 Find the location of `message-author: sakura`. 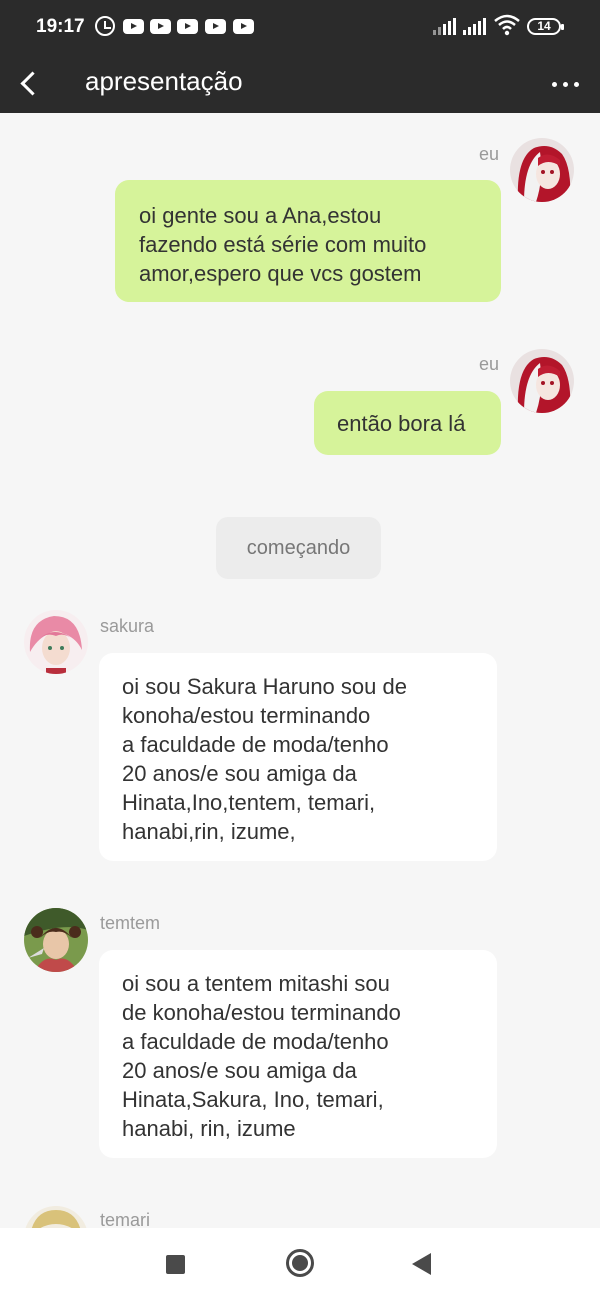

message-author: sakura is located at coordinates (127, 626).